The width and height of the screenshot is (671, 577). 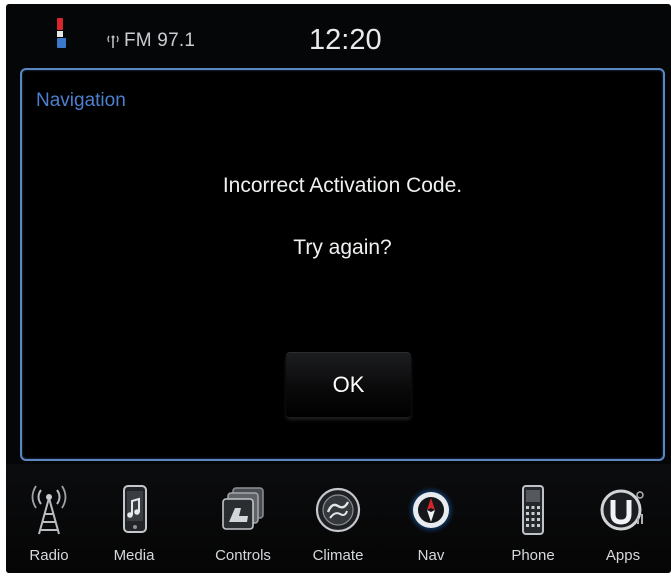 What do you see at coordinates (60, 33) in the screenshot?
I see `flag-icon` at bounding box center [60, 33].